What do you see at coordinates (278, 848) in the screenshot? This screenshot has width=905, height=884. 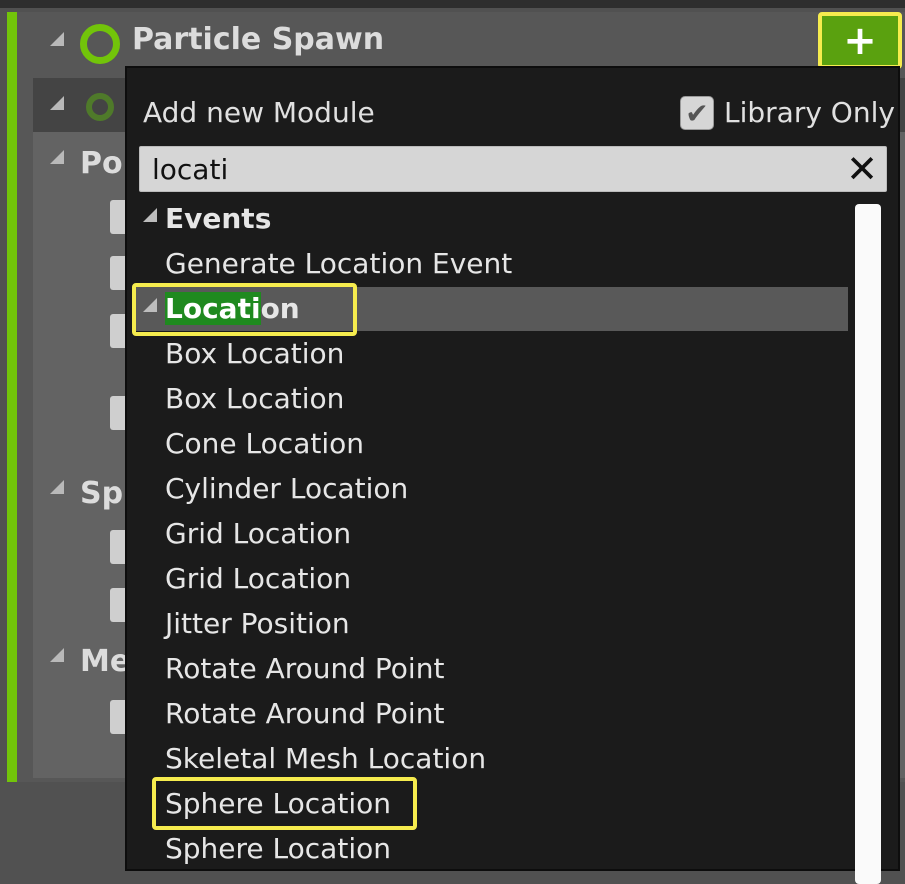 I see `list-item: Sphere Location` at bounding box center [278, 848].